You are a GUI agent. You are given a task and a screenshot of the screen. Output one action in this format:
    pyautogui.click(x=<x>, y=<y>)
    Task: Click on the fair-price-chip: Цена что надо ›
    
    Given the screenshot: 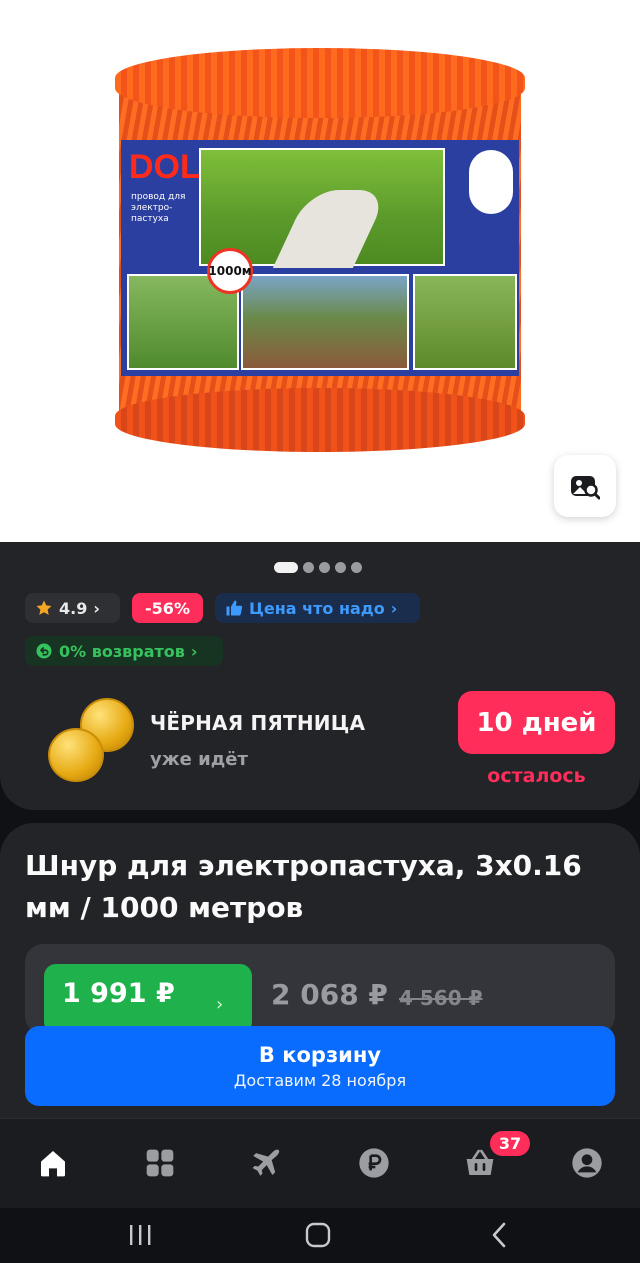 What is the action you would take?
    pyautogui.click(x=317, y=608)
    